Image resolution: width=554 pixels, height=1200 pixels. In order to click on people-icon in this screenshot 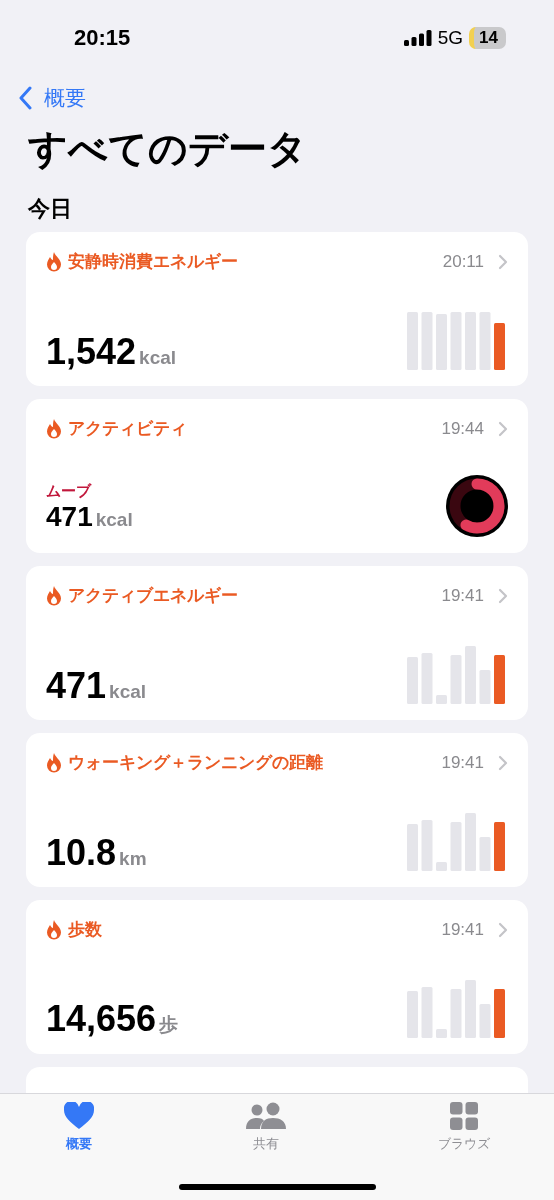, I will do `click(266, 1116)`.